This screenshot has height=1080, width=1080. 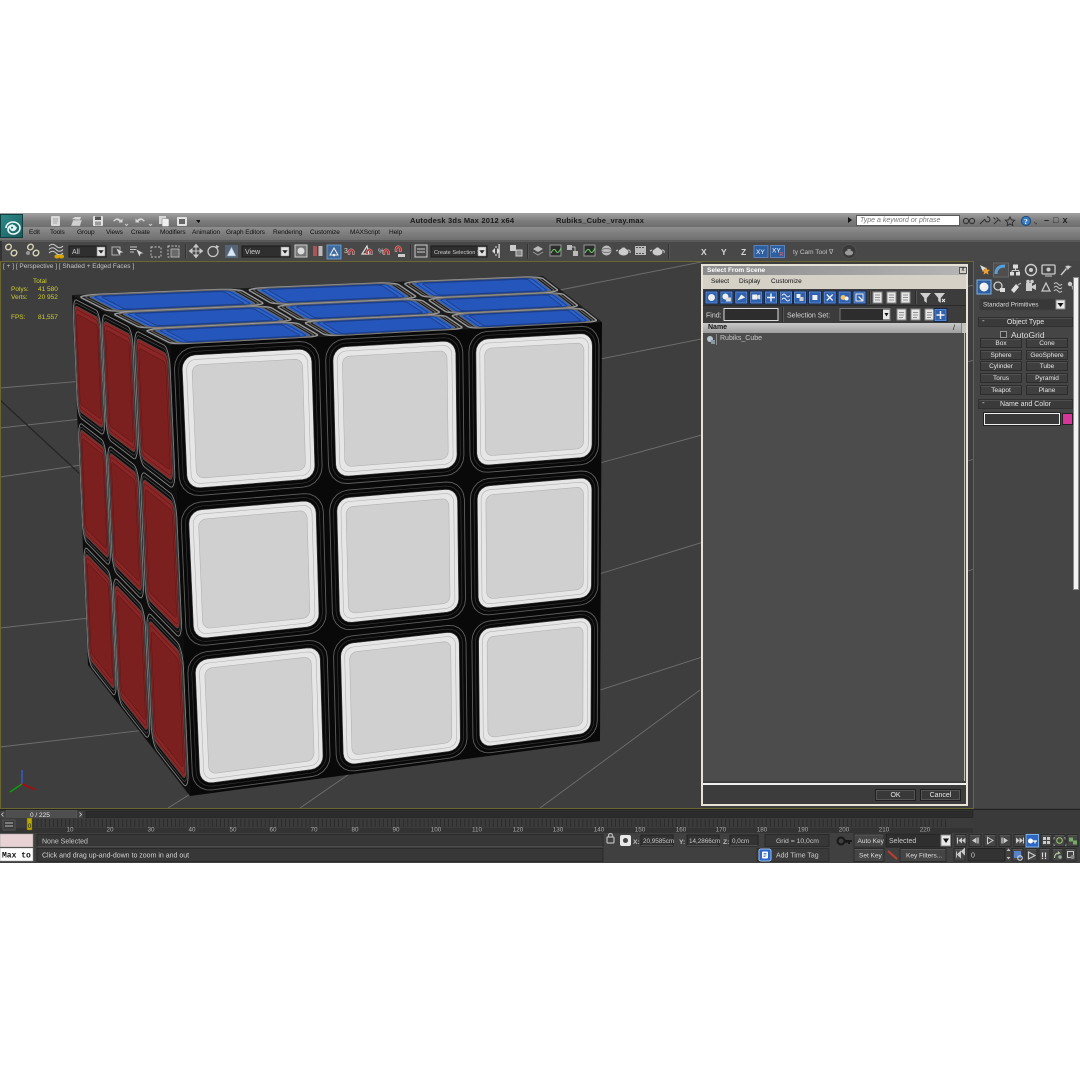 What do you see at coordinates (726, 842) in the screenshot?
I see `svg-text: Z:` at bounding box center [726, 842].